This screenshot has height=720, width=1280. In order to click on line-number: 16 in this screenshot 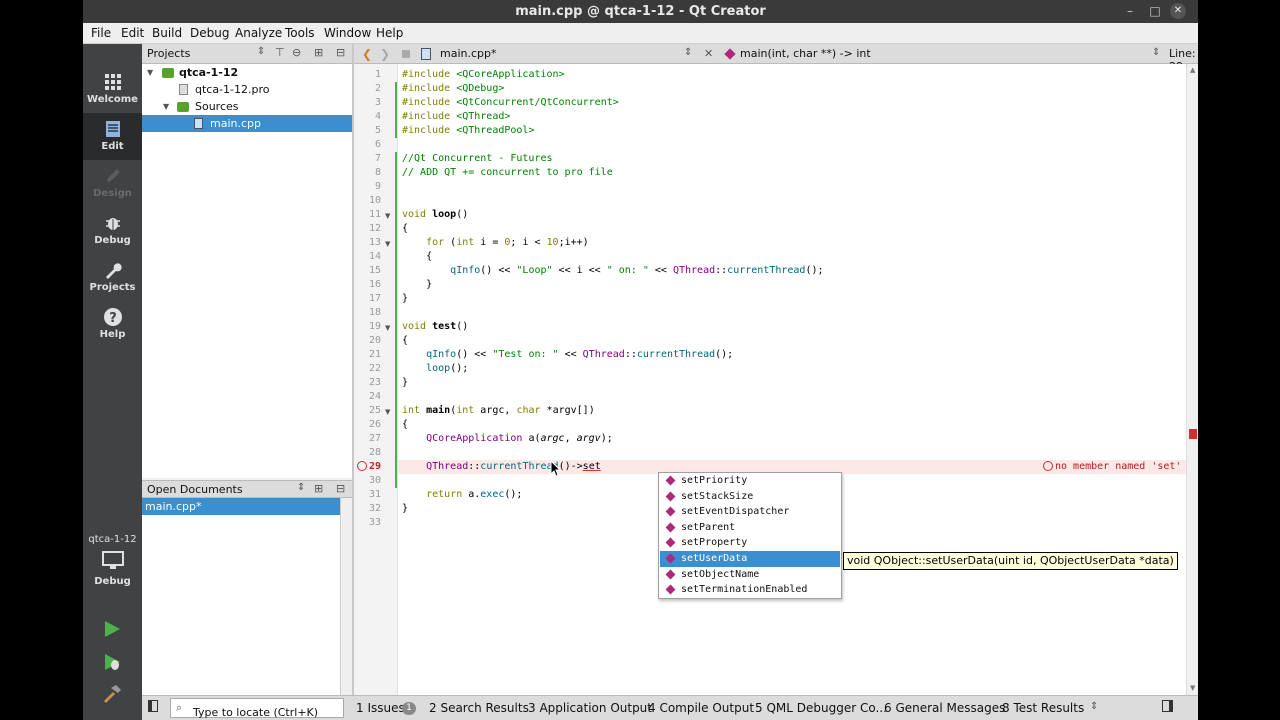, I will do `click(374, 284)`.